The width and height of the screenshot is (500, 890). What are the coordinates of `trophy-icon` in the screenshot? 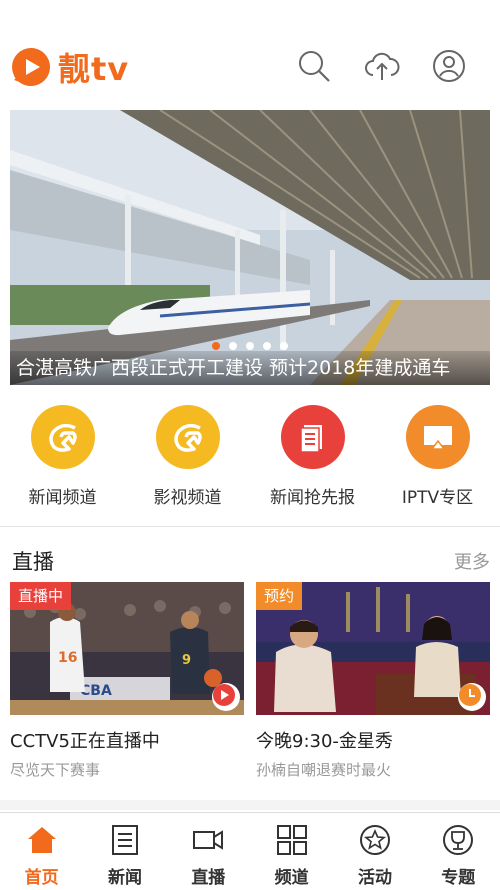 It's located at (458, 840).